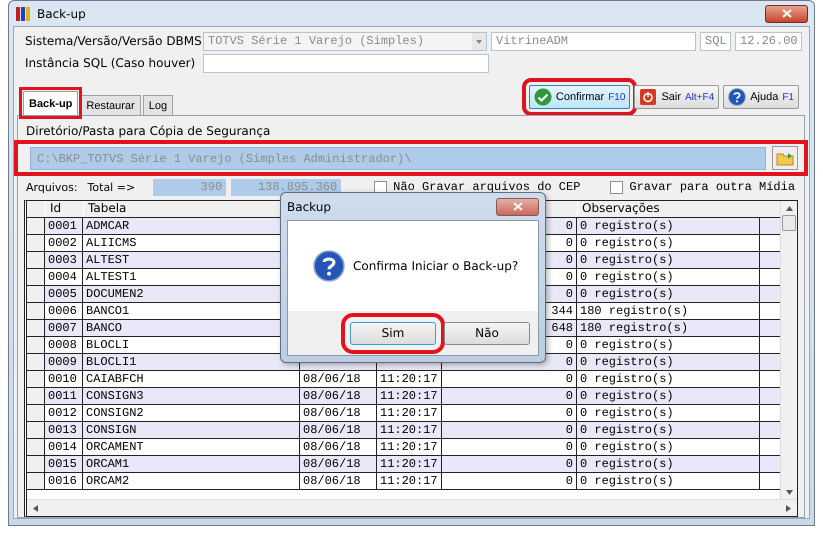 The width and height of the screenshot is (823, 534). What do you see at coordinates (309, 207) in the screenshot?
I see `dialog-title: Backup` at bounding box center [309, 207].